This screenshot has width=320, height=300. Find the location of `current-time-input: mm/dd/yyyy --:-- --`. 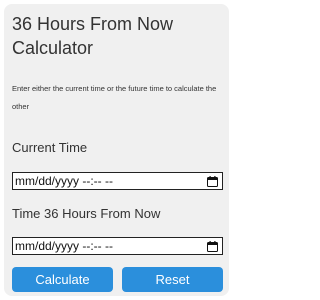

current-time-input: mm/dd/yyyy --:-- -- is located at coordinates (117, 181).